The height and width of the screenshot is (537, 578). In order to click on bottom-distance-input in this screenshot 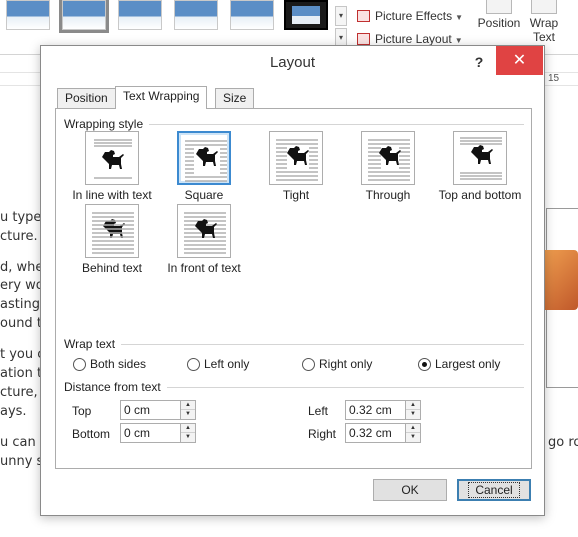, I will do `click(151, 433)`.